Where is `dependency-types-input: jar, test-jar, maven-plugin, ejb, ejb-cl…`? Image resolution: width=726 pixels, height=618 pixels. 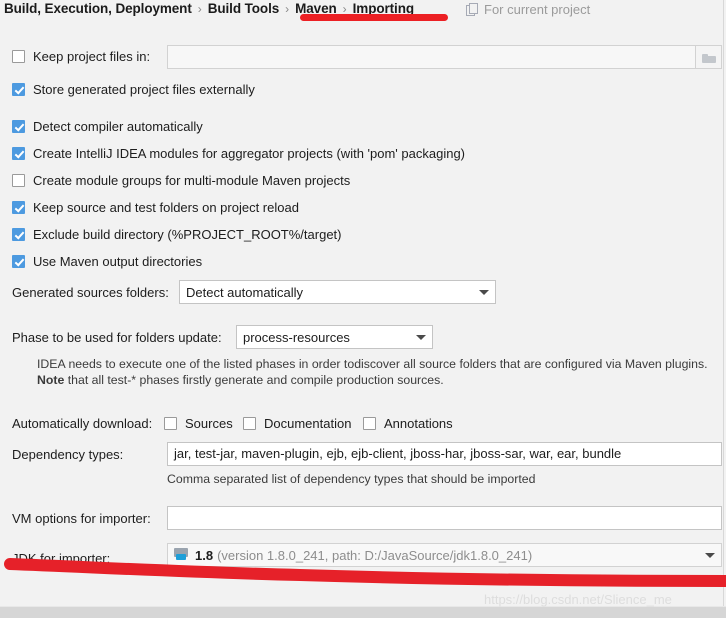
dependency-types-input: jar, test-jar, maven-plugin, ejb, ejb-cl… is located at coordinates (444, 454).